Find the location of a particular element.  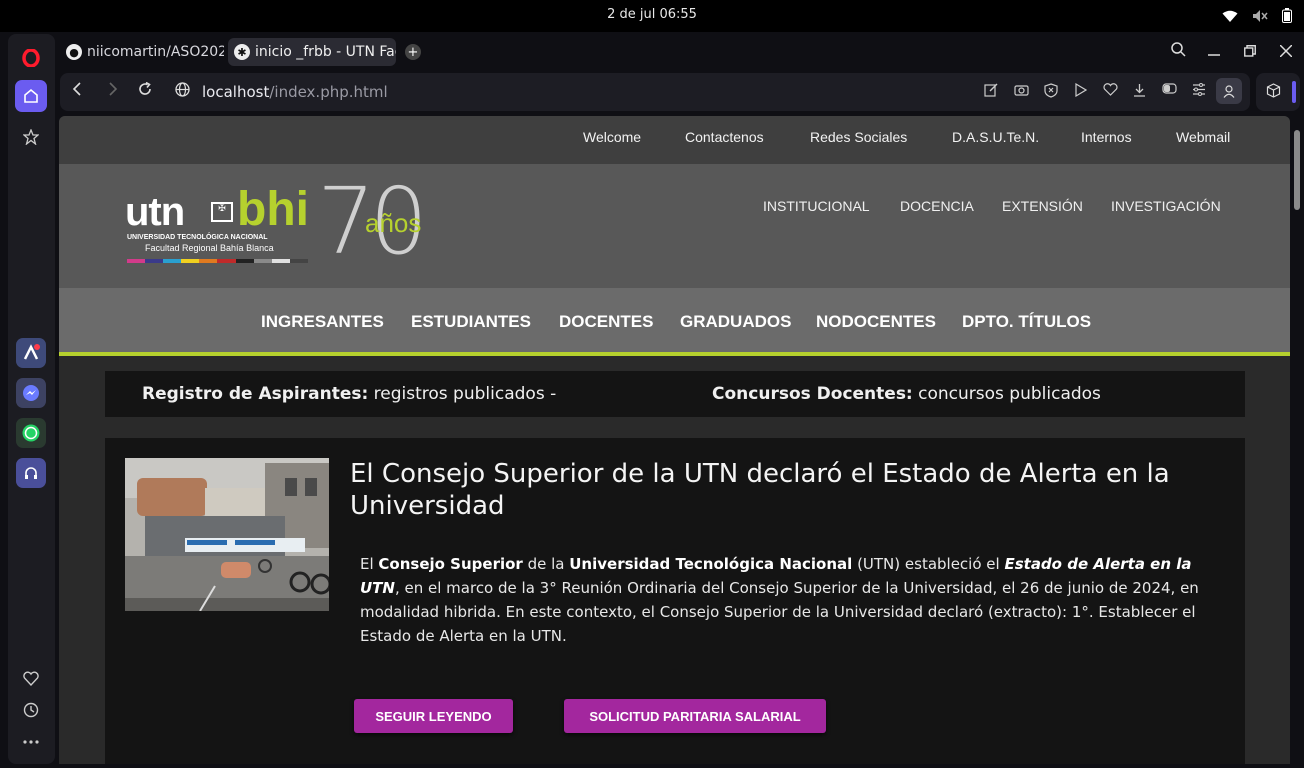

concursos-text: concursos publicados is located at coordinates (1006, 394).